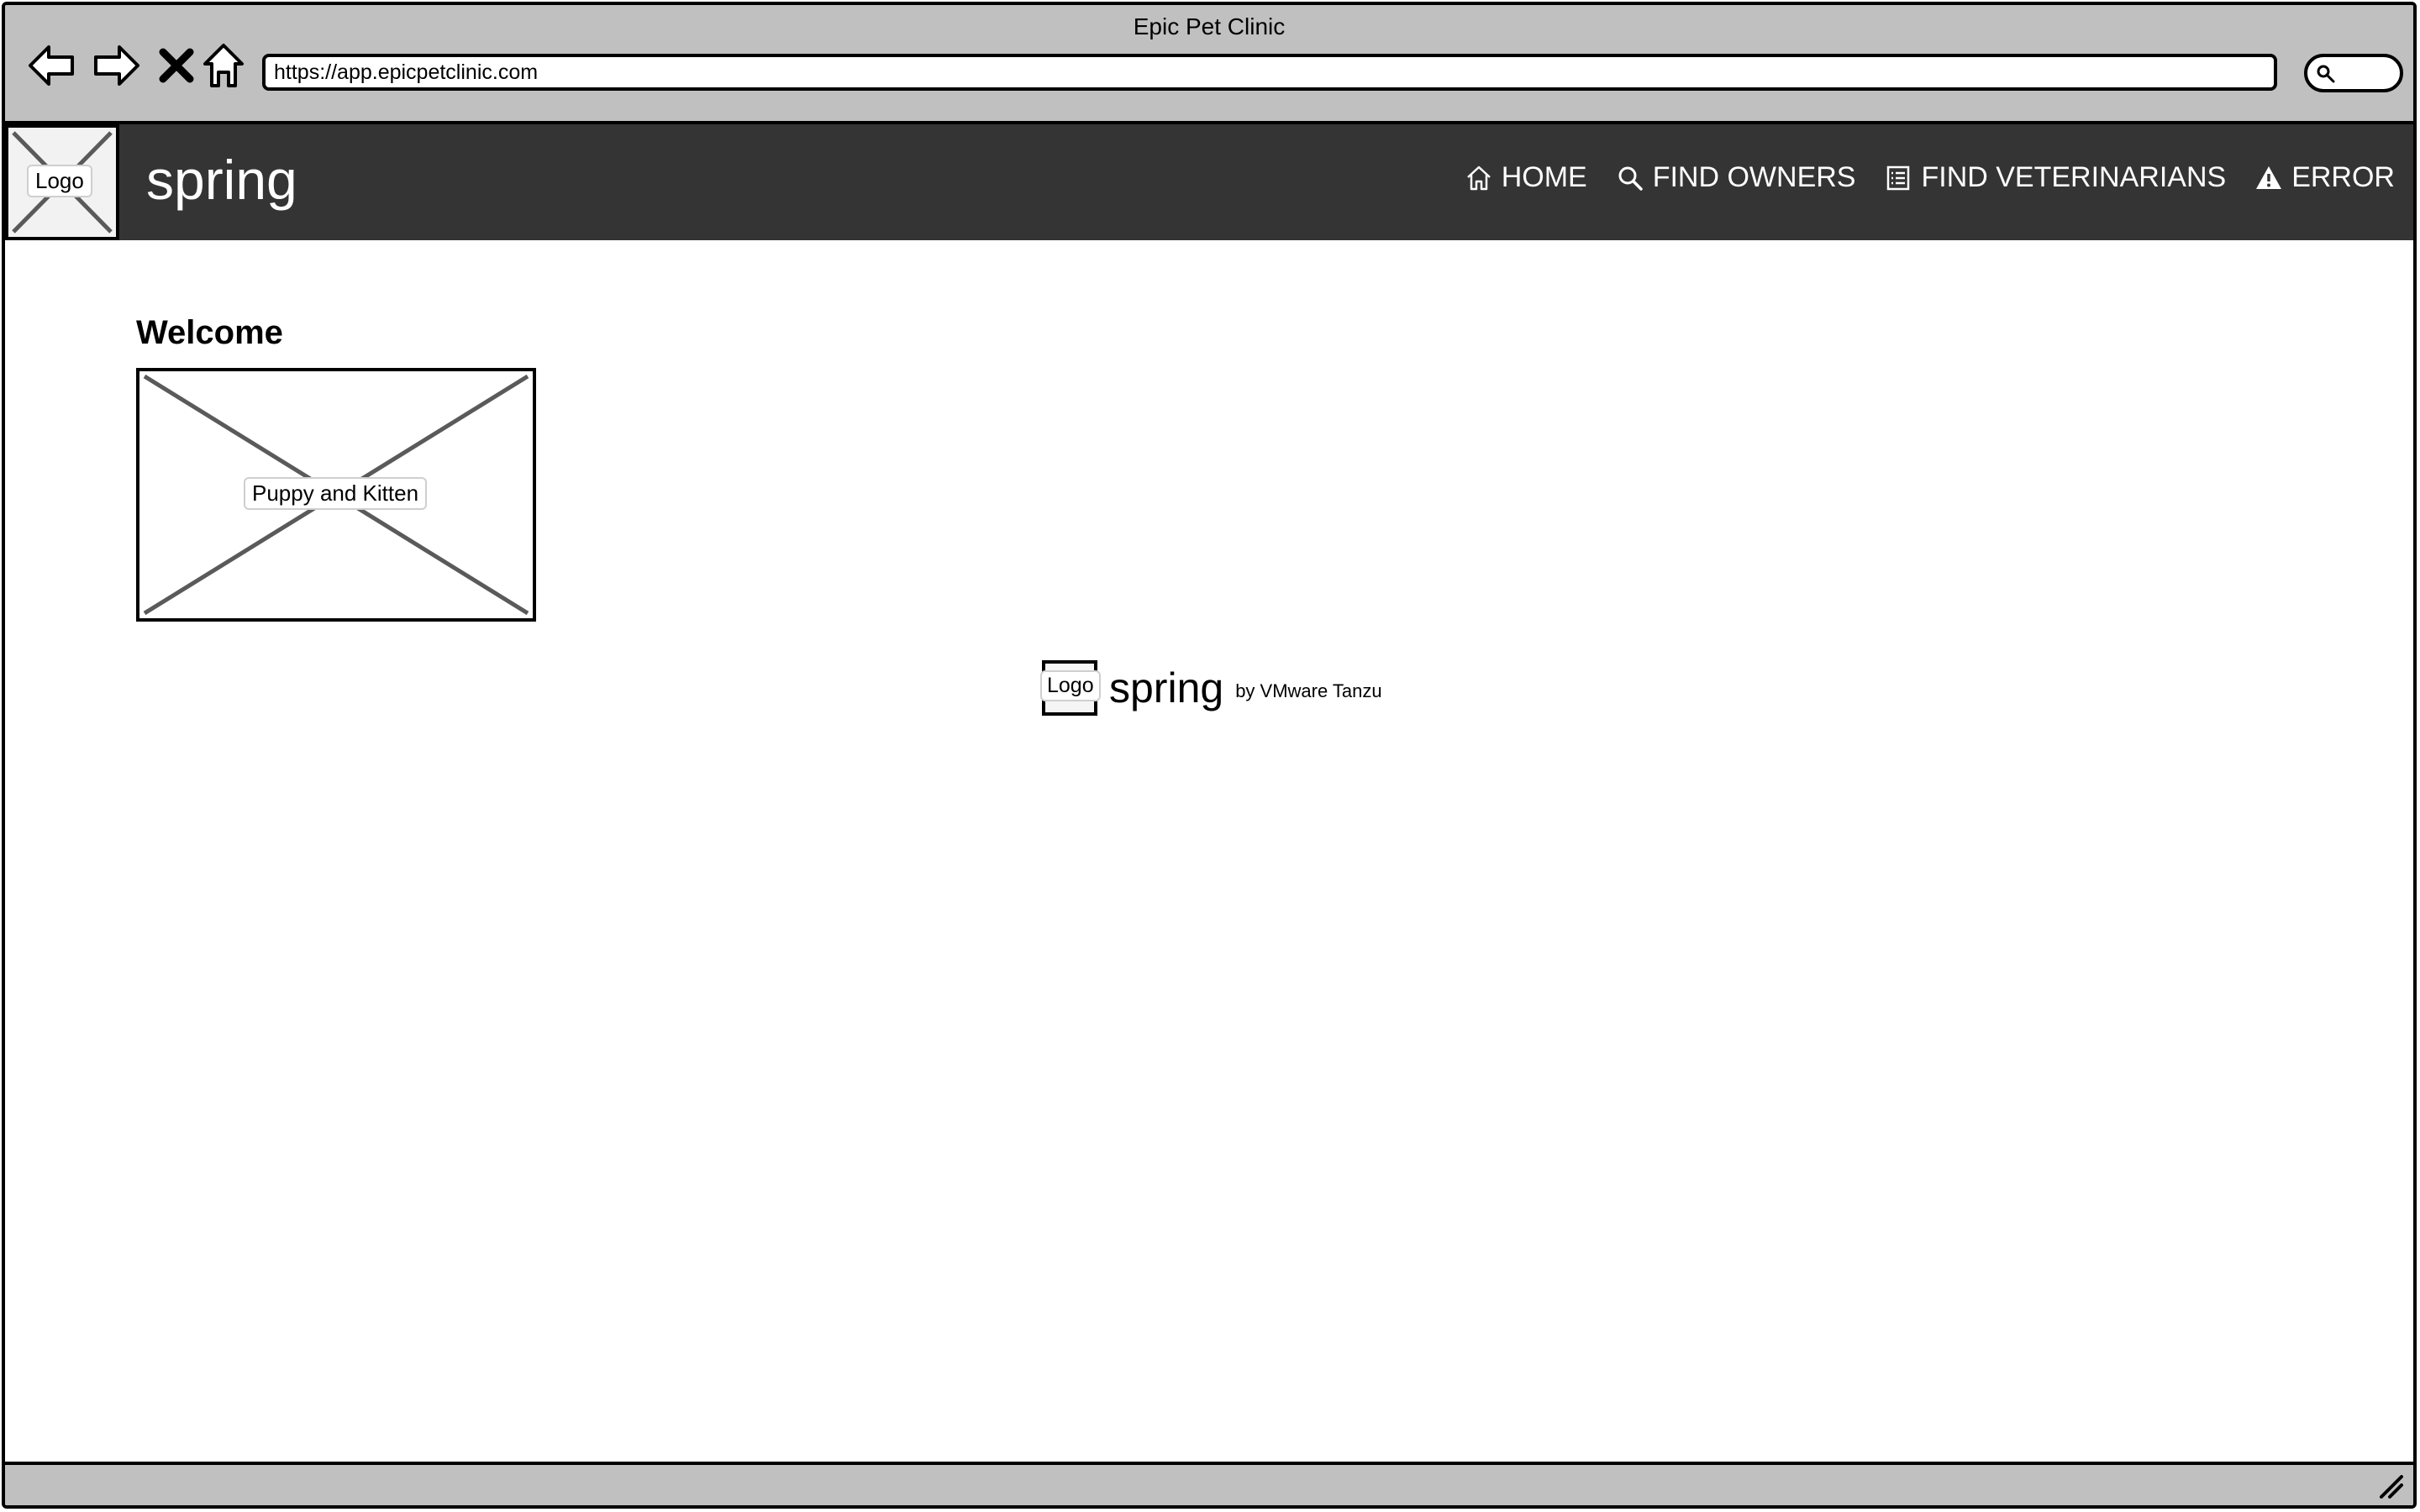 This screenshot has height=1512, width=2420. I want to click on footer-brand-name: spring, so click(1166, 687).